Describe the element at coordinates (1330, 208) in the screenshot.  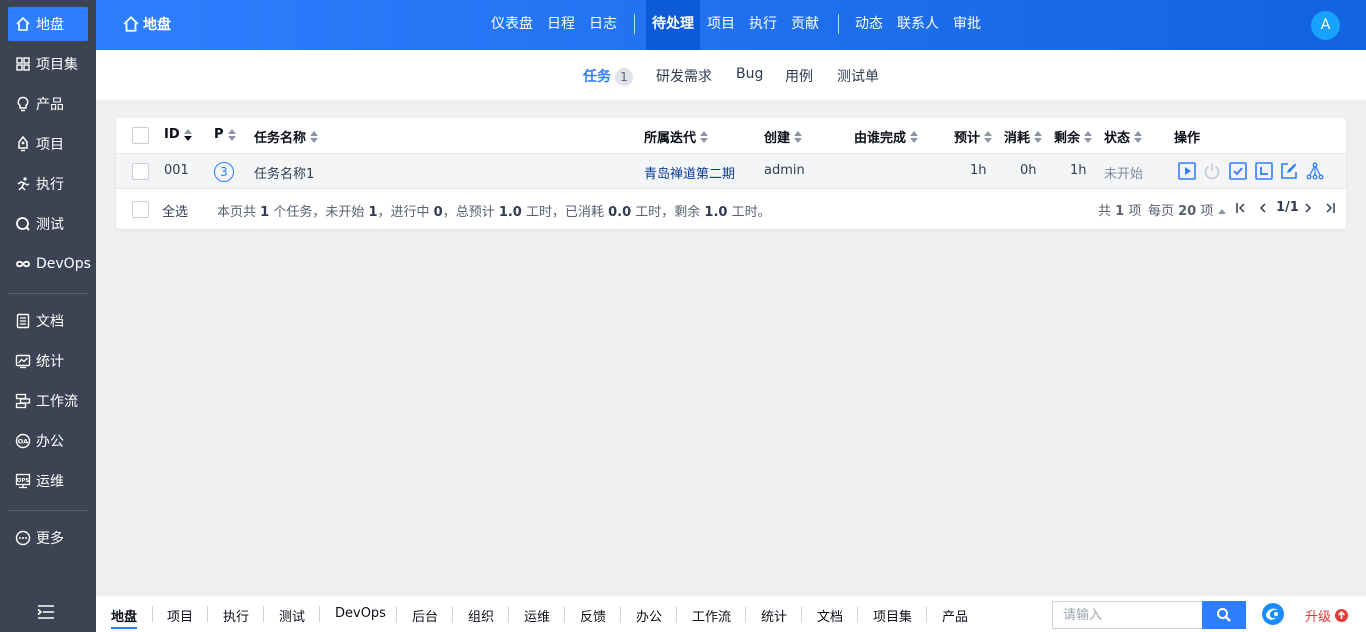
I see `last-page-icon` at that location.